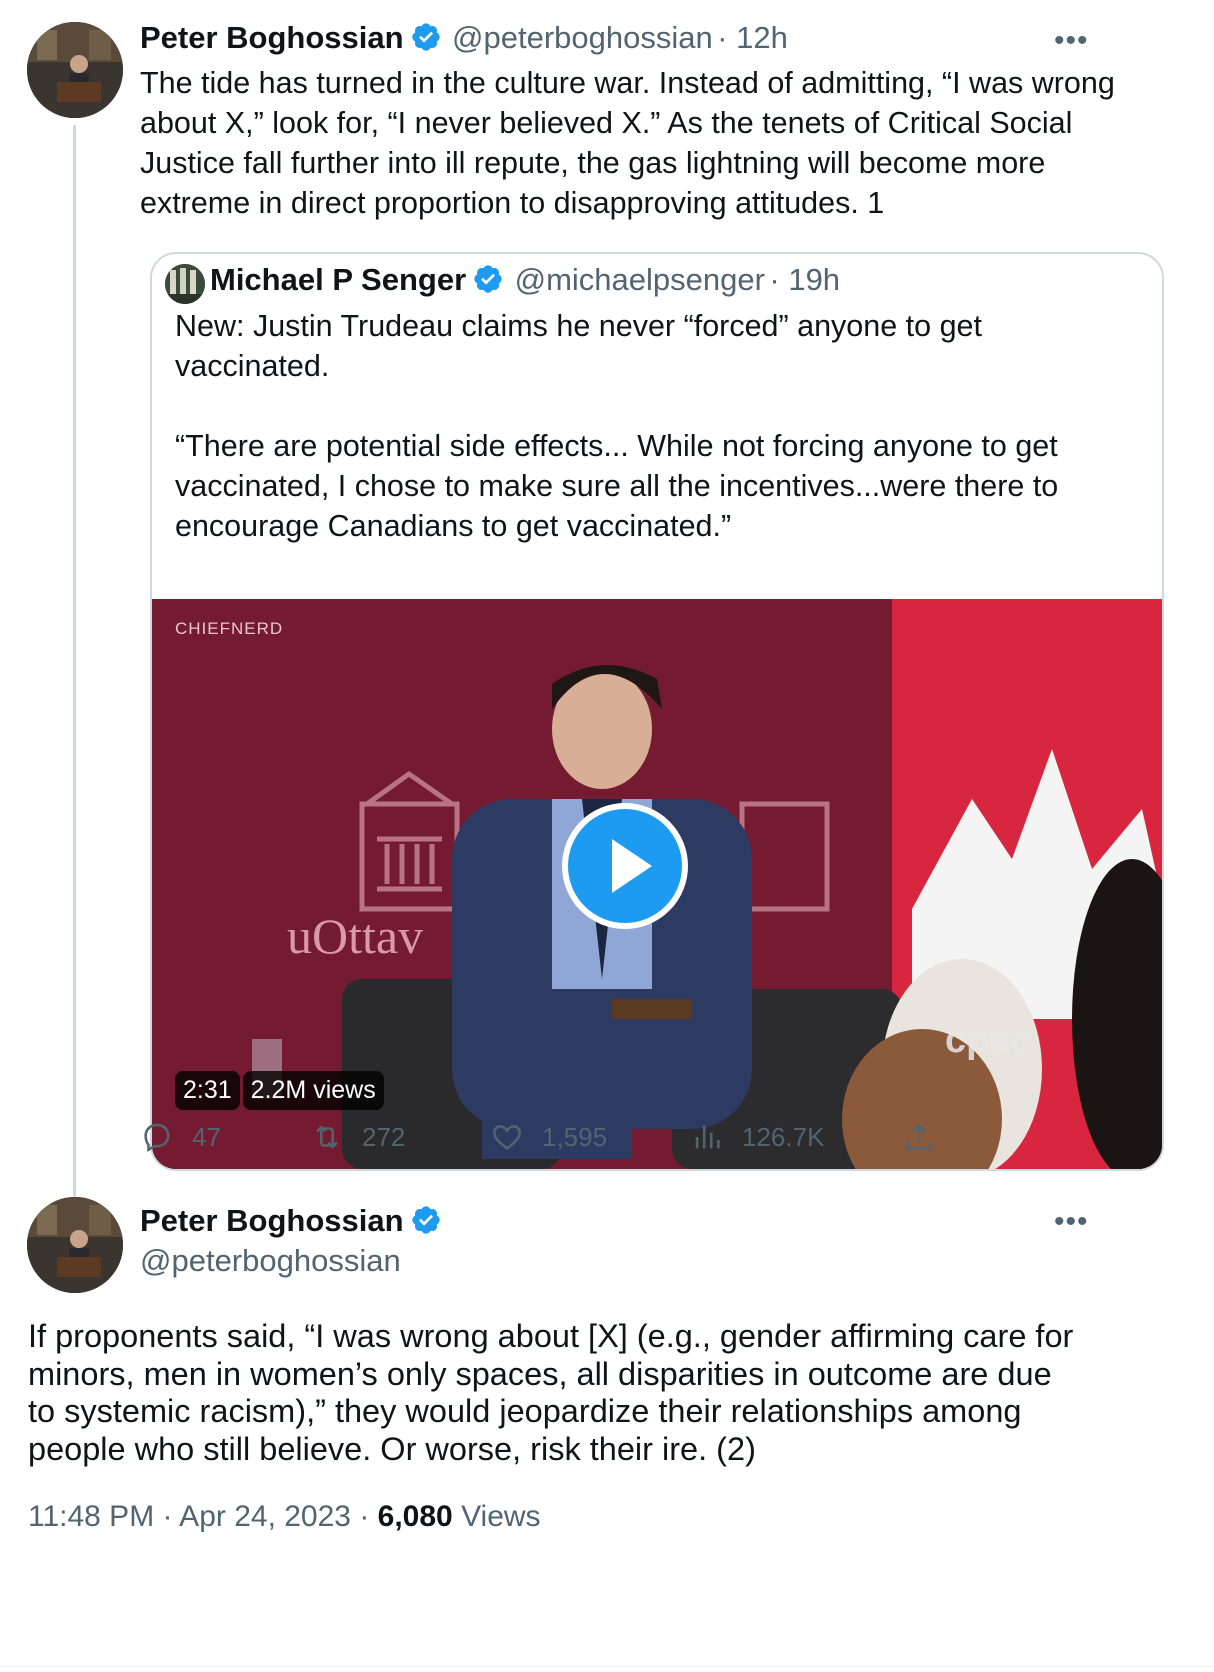 This screenshot has width=1214, height=1672. I want to click on view-count: 6,080, so click(415, 1516).